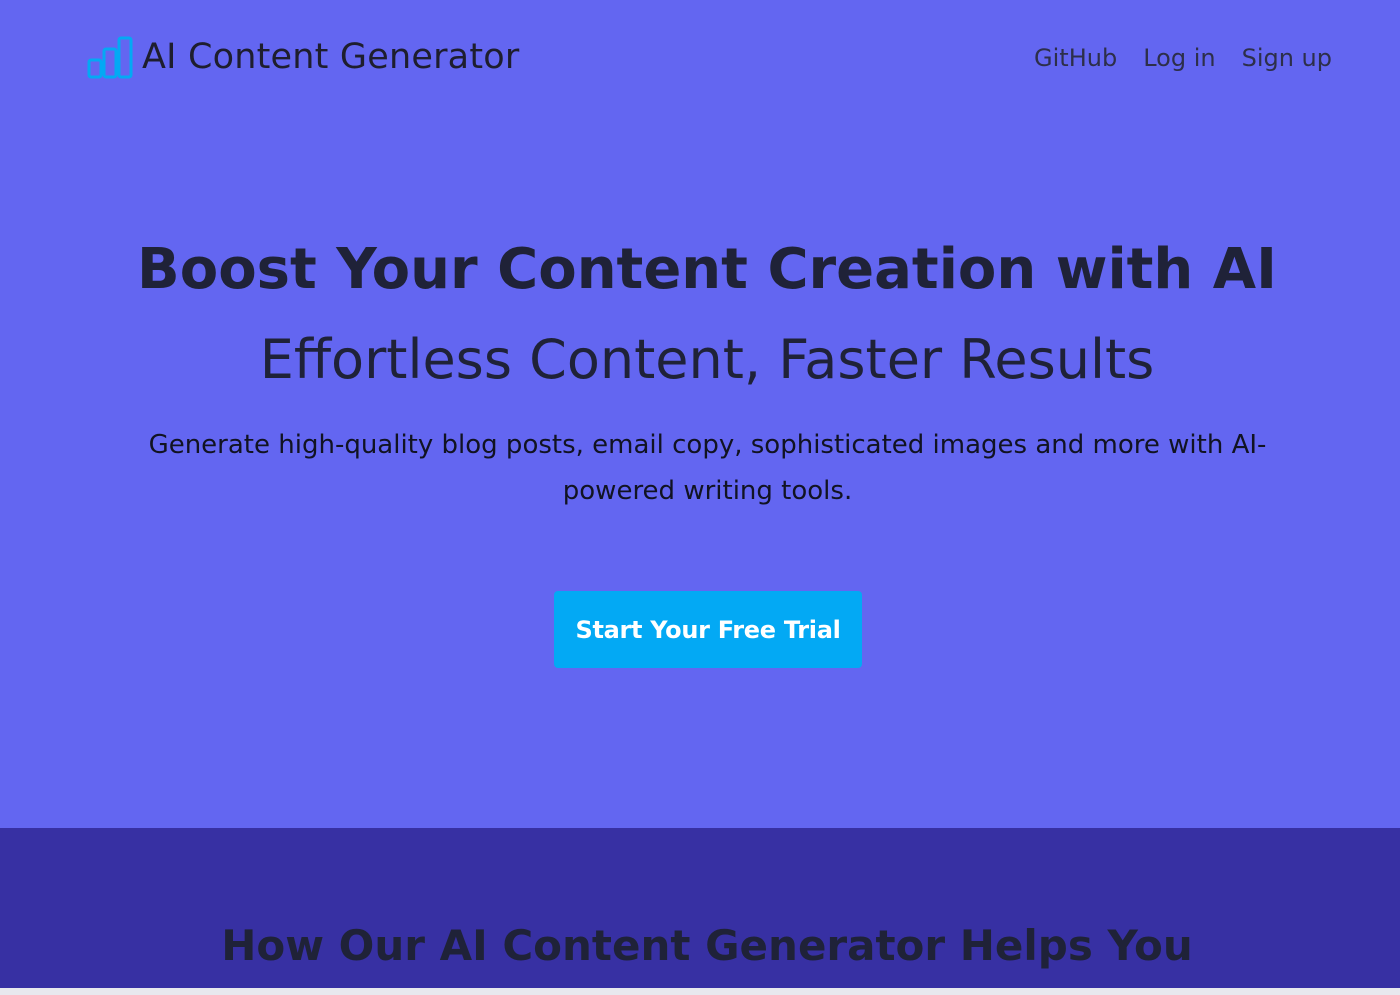 This screenshot has height=995, width=1400. I want to click on bar-chart-icon, so click(110, 57).